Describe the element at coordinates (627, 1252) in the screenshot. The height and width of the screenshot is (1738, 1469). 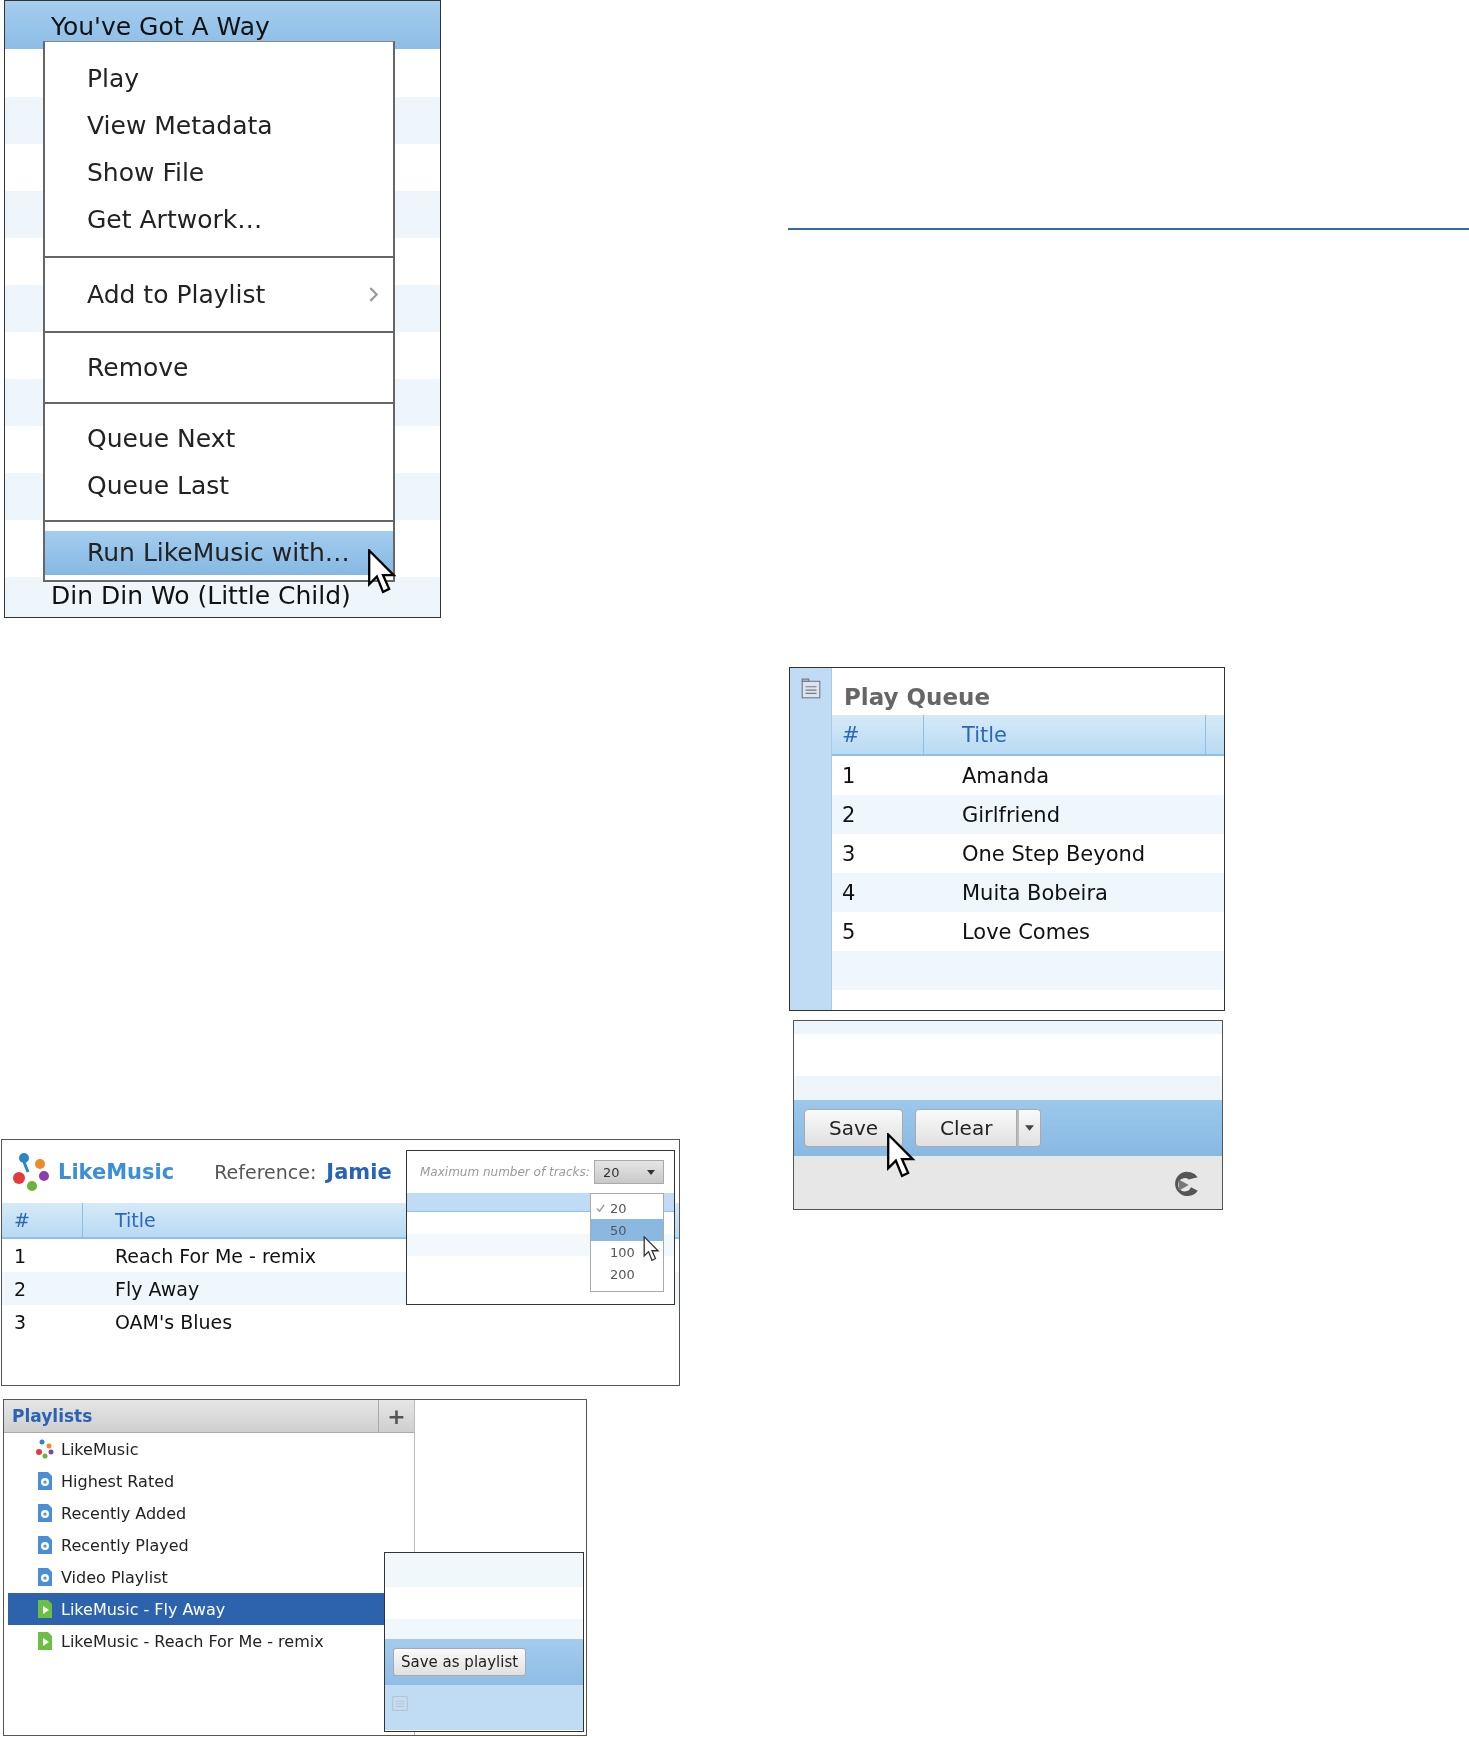
I see `dropdown-option: 100` at that location.